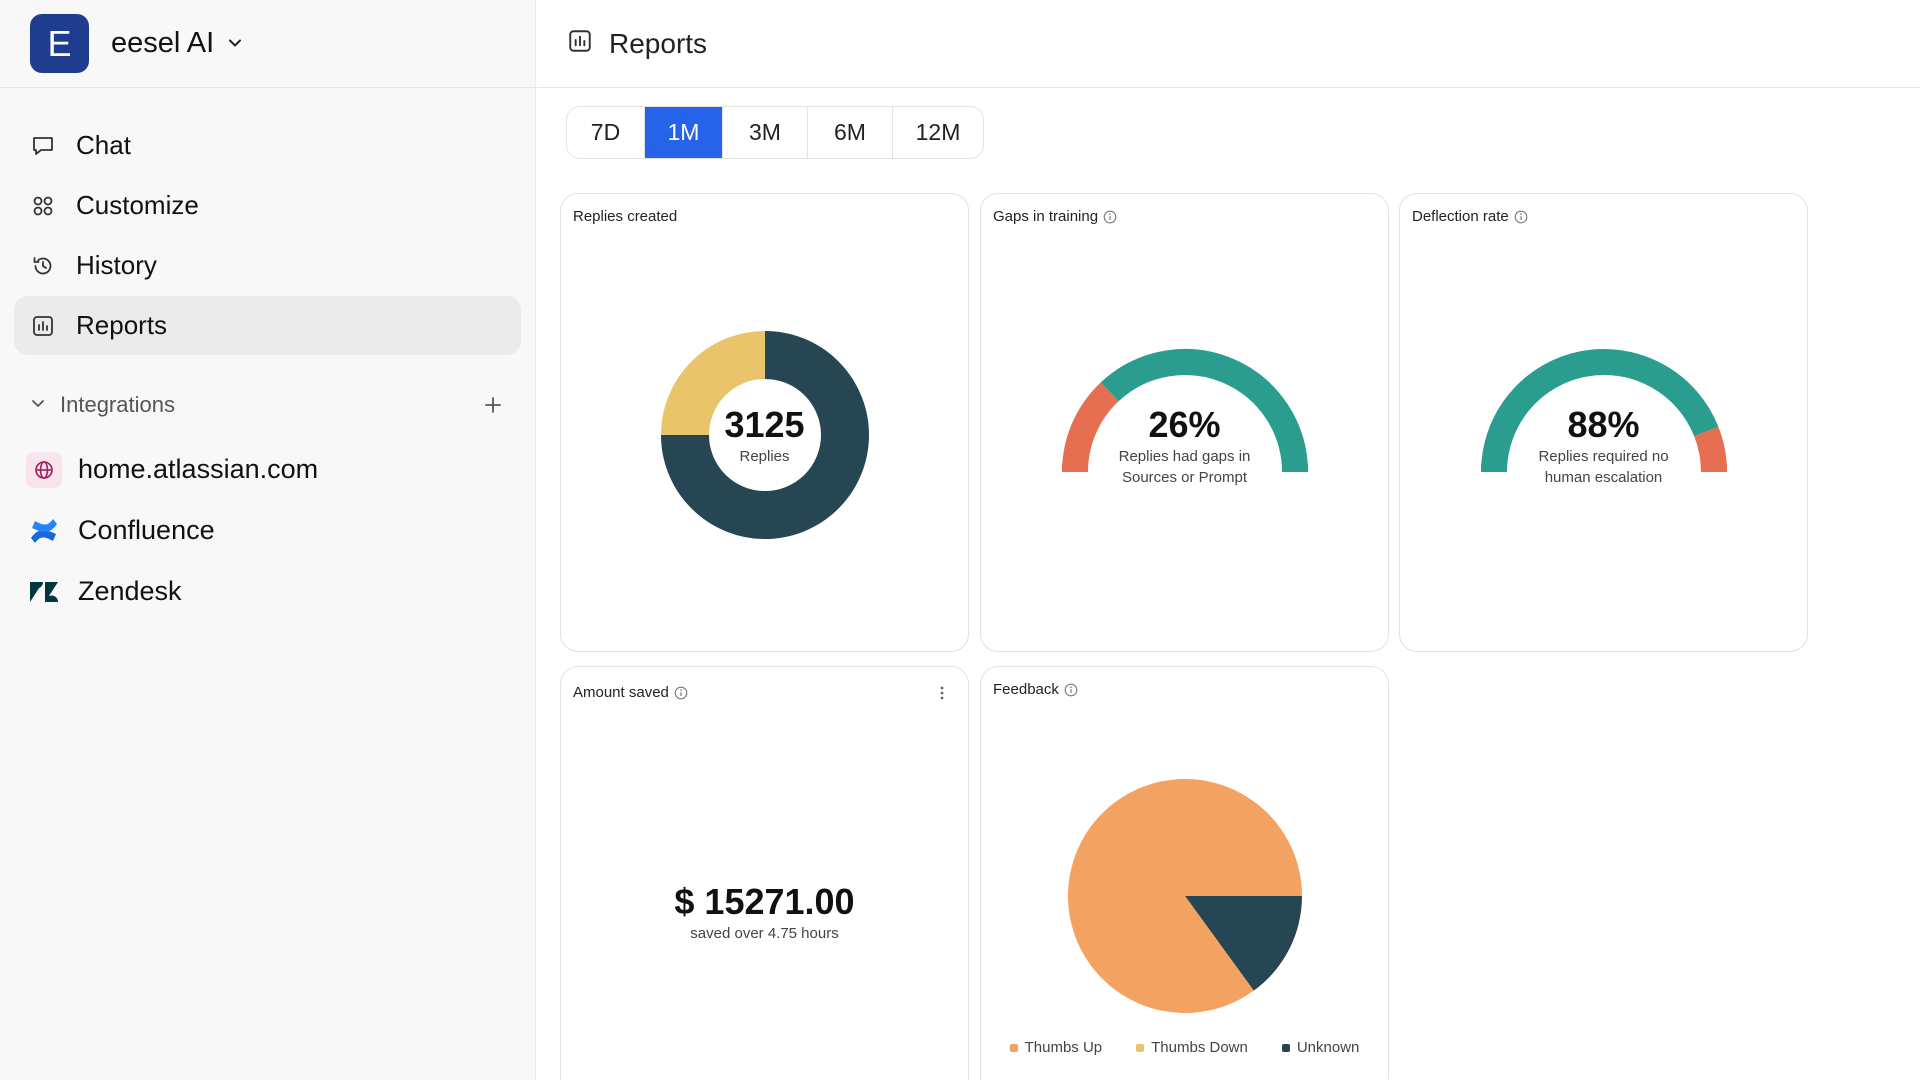  What do you see at coordinates (938, 132) in the screenshot?
I see `range-tab-12m: 12M` at bounding box center [938, 132].